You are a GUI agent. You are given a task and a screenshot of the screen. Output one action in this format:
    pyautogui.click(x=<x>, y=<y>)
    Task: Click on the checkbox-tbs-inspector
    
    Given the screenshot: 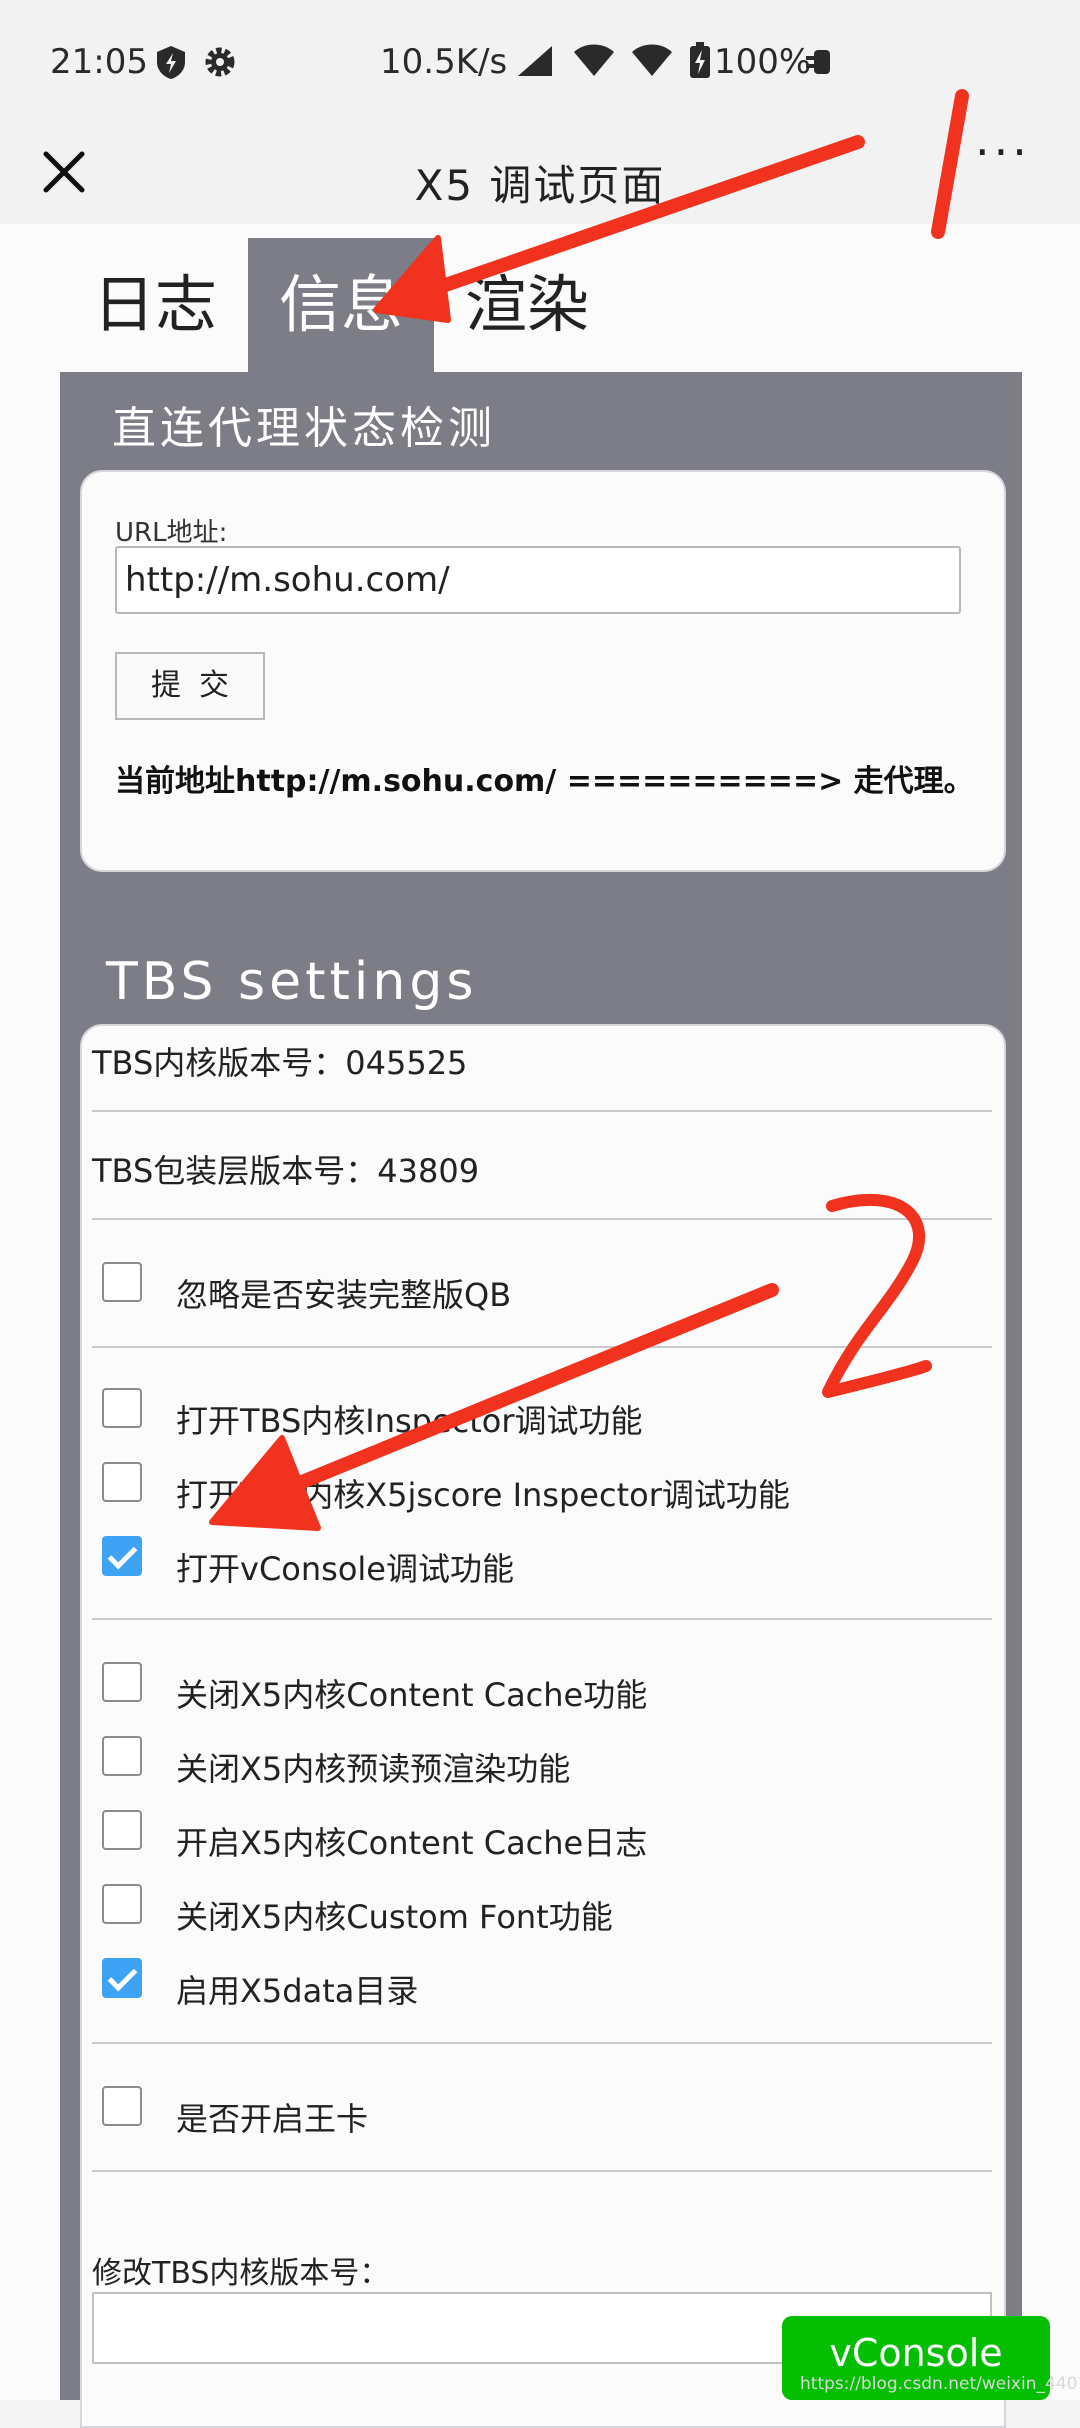 What is the action you would take?
    pyautogui.click(x=122, y=1408)
    